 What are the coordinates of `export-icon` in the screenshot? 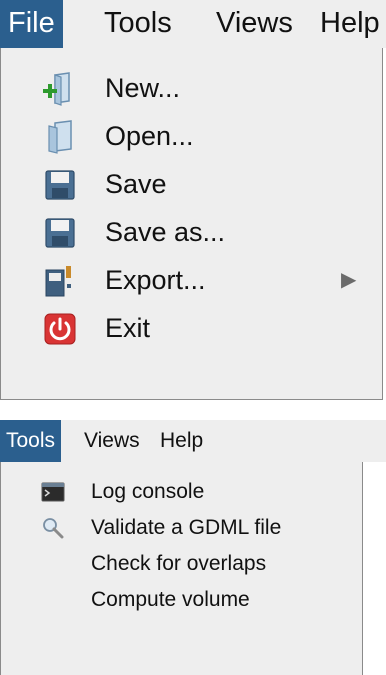 It's located at (58, 281).